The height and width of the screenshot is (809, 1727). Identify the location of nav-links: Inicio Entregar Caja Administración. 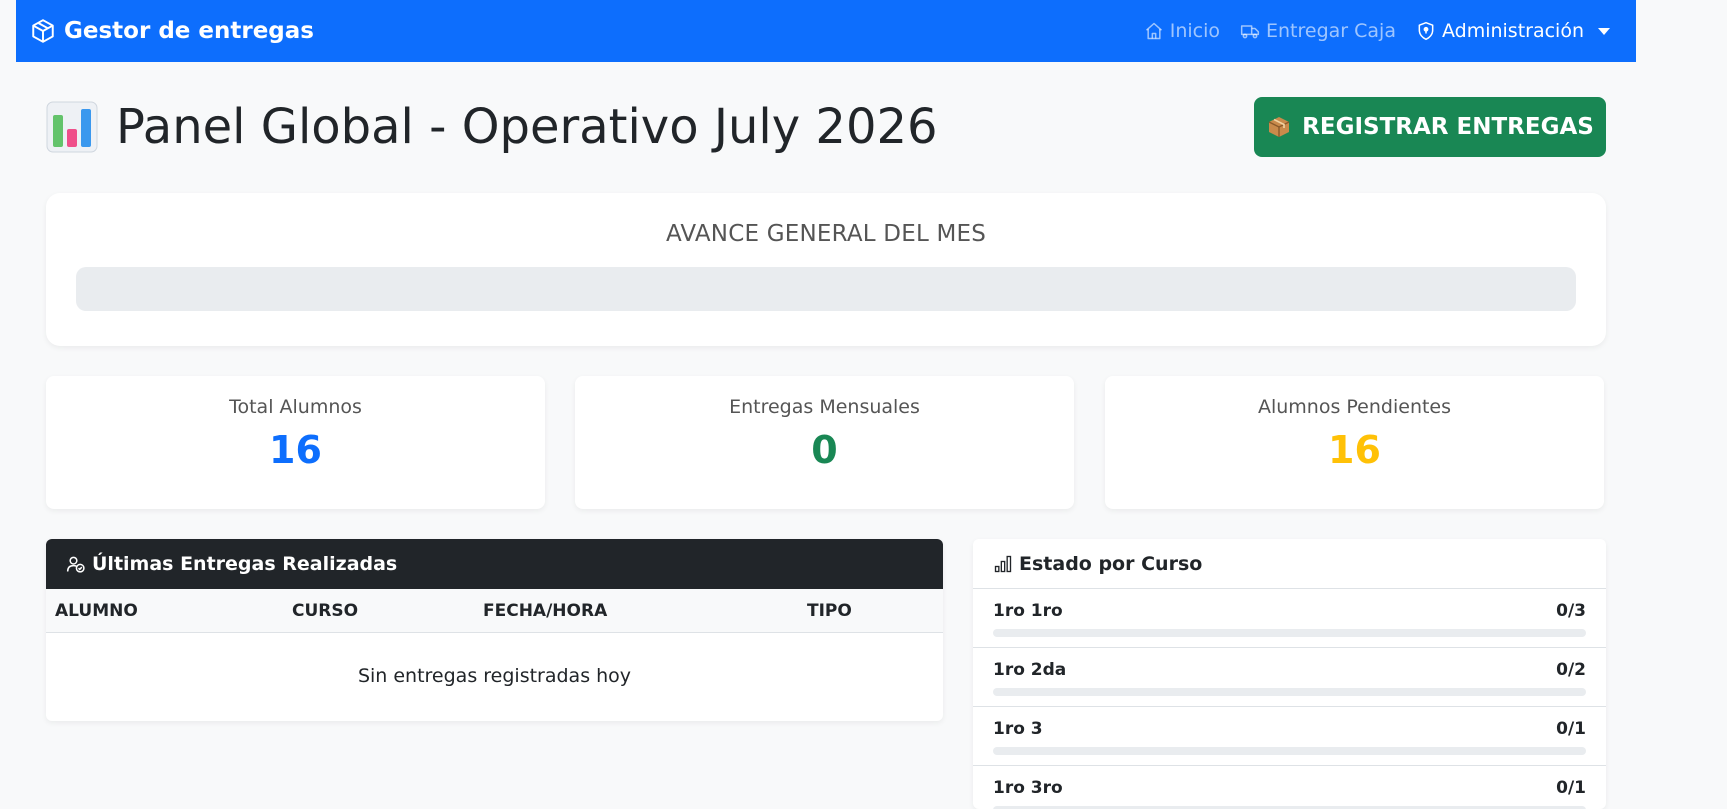
(1377, 31).